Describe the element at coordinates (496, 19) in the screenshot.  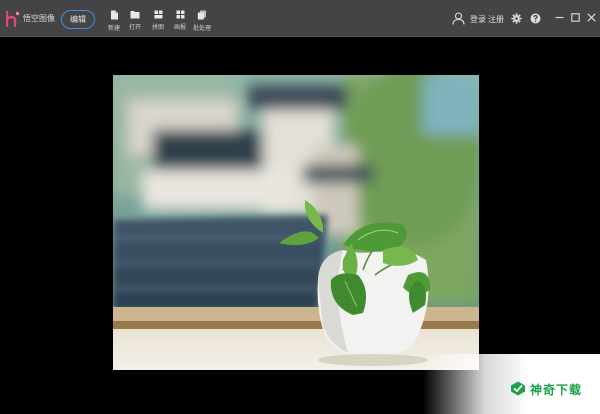
I see `register-link: 注册` at that location.